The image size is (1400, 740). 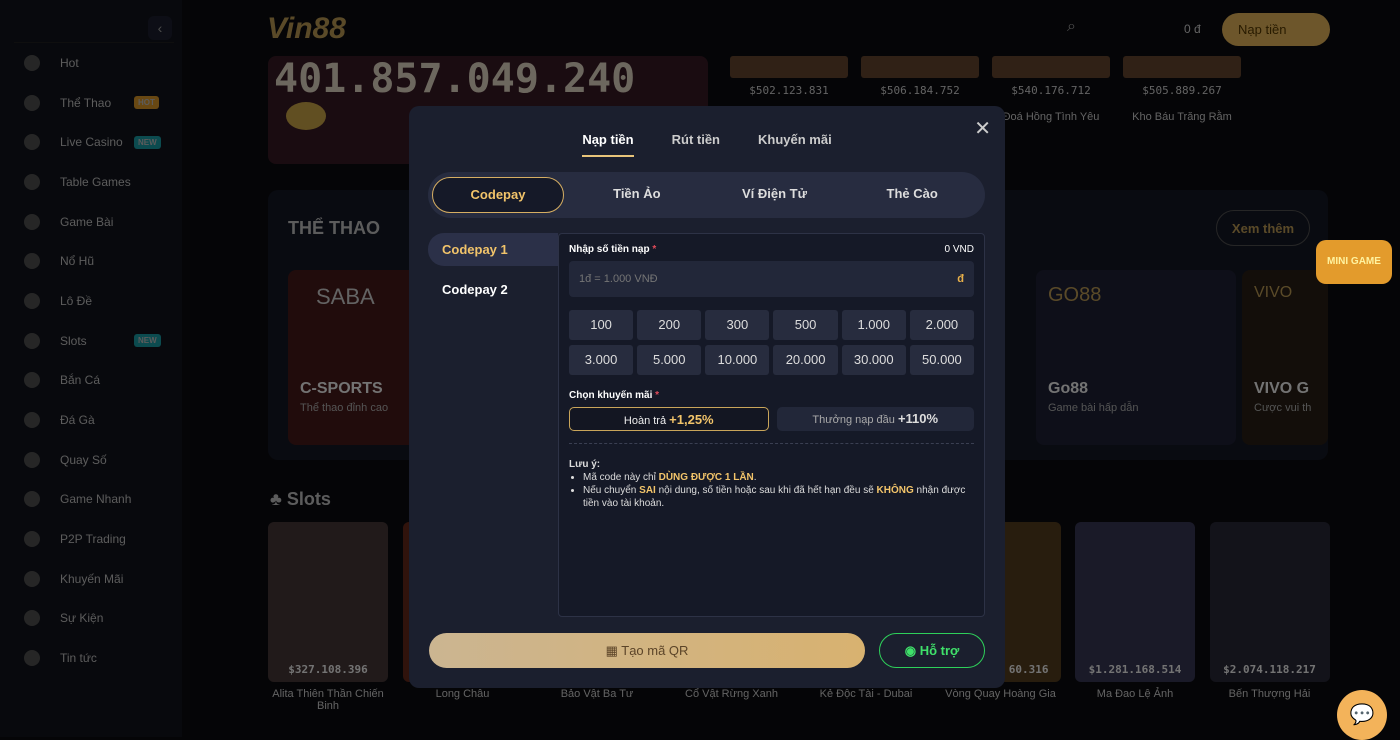 I want to click on slot-name: Ma Đao Lệ Ảnh, so click(x=1135, y=694).